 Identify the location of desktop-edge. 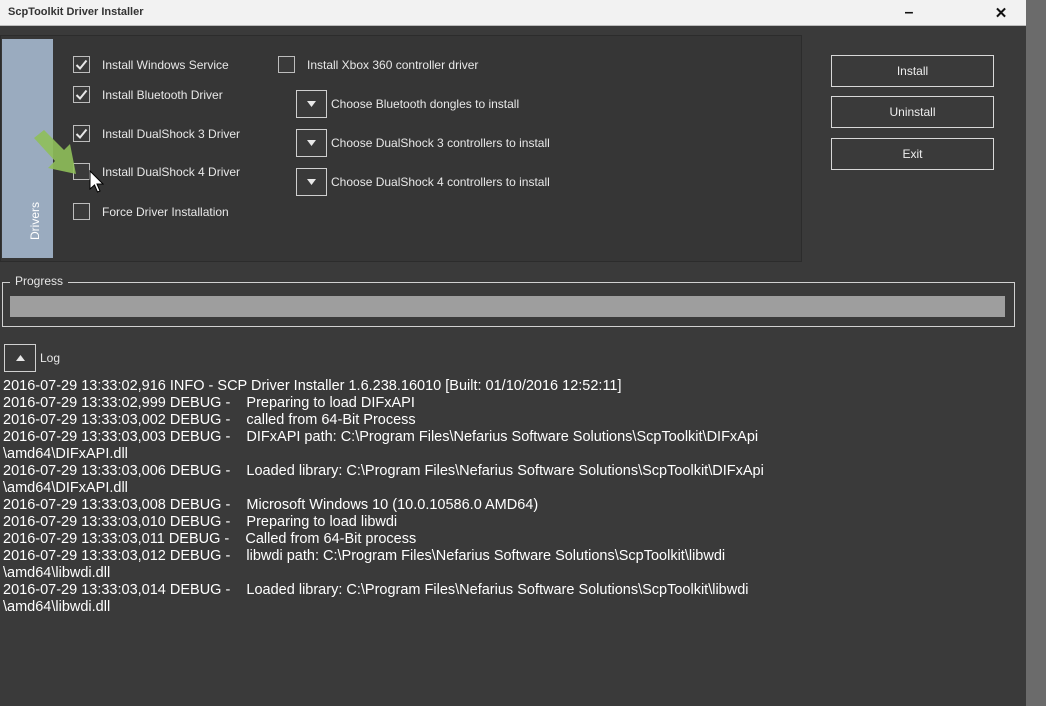
(1036, 353).